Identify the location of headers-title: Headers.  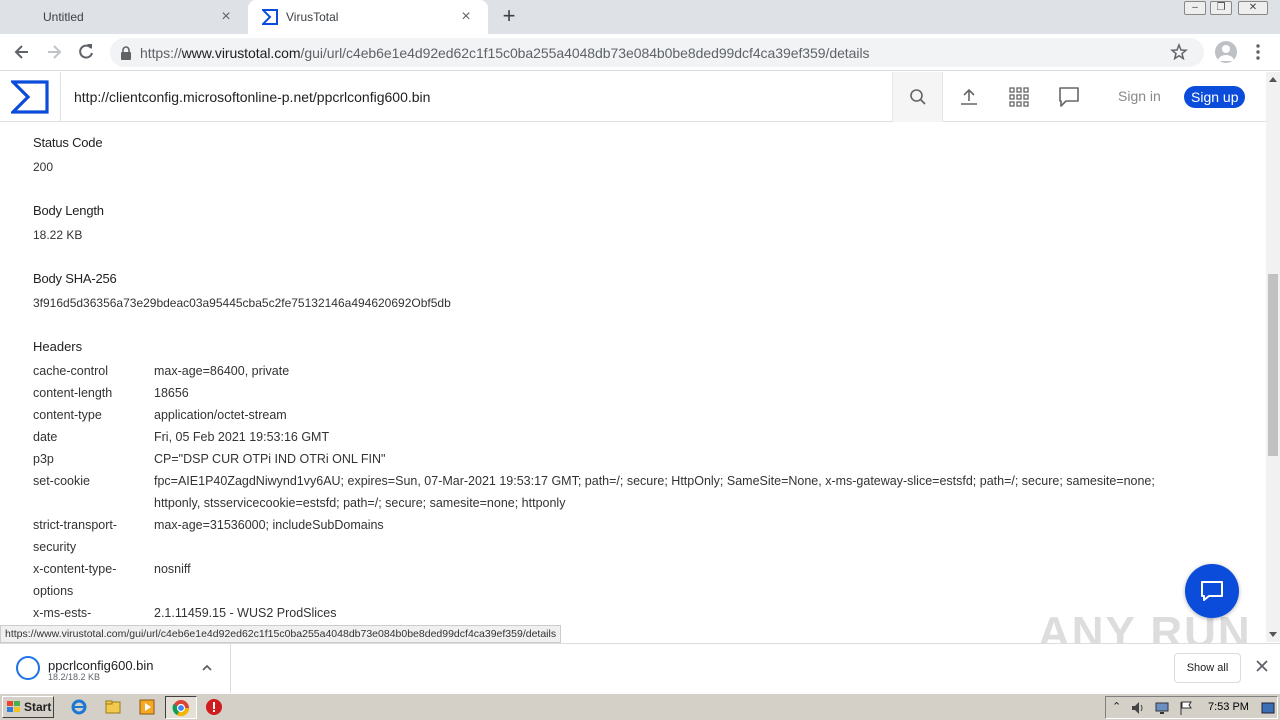
(58, 346).